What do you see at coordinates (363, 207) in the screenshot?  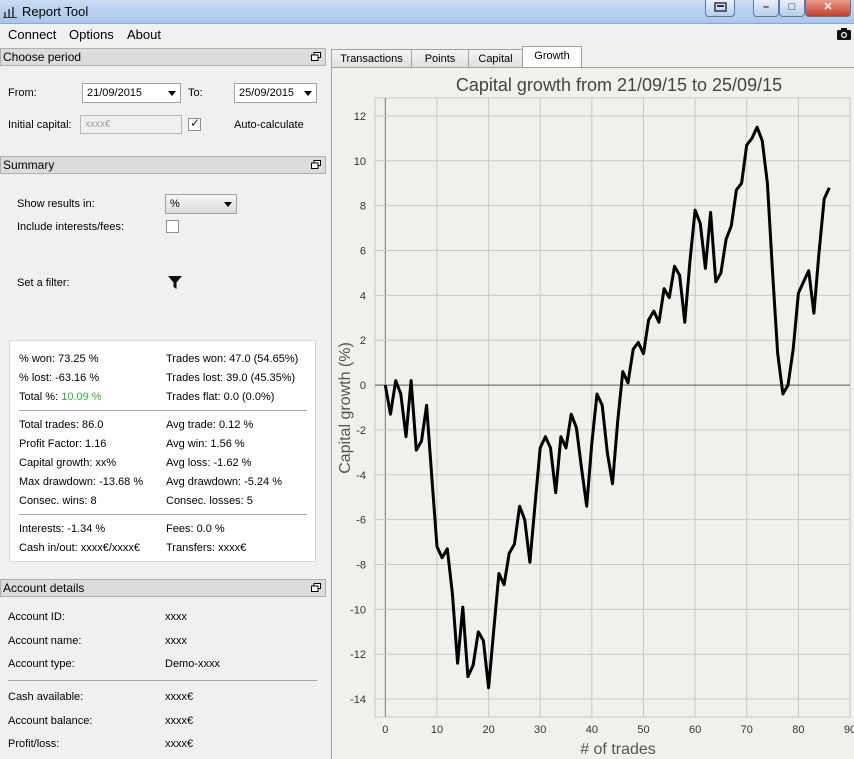 I see `y-tick-label: 8` at bounding box center [363, 207].